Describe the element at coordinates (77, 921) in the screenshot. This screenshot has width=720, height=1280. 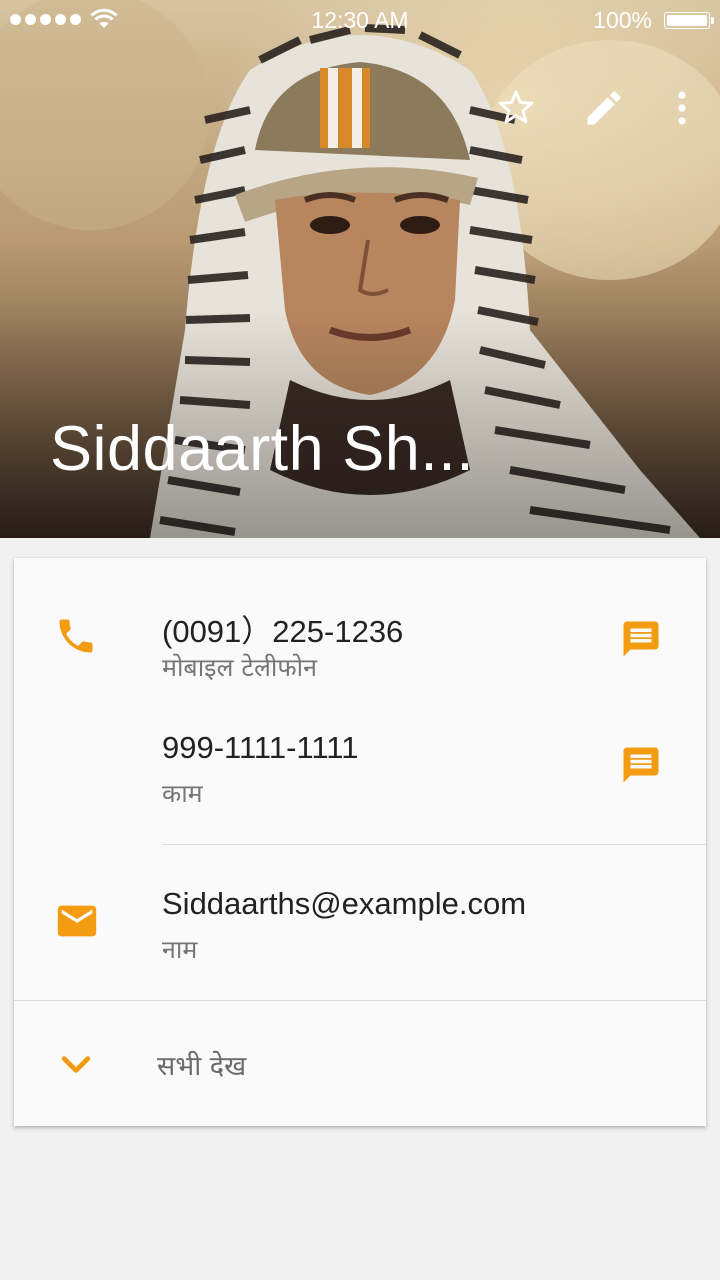
I see `email-icon` at that location.